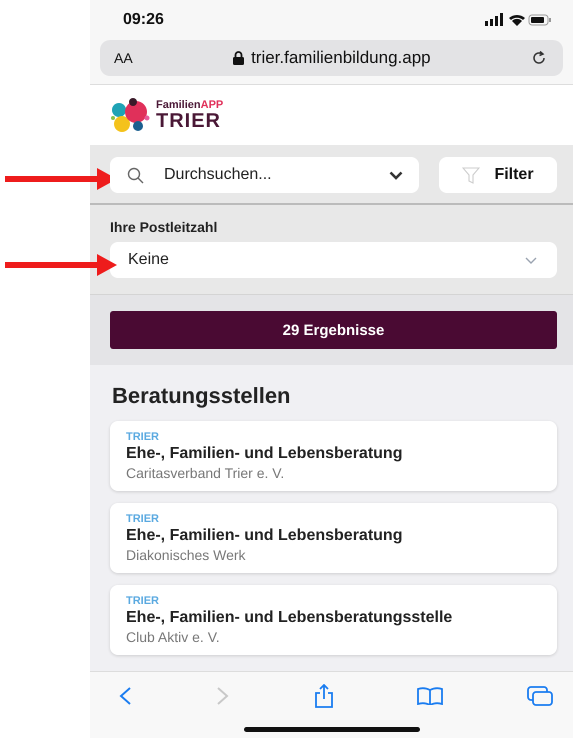 This screenshot has height=738, width=573. Describe the element at coordinates (125, 696) in the screenshot. I see `back-icon` at that location.